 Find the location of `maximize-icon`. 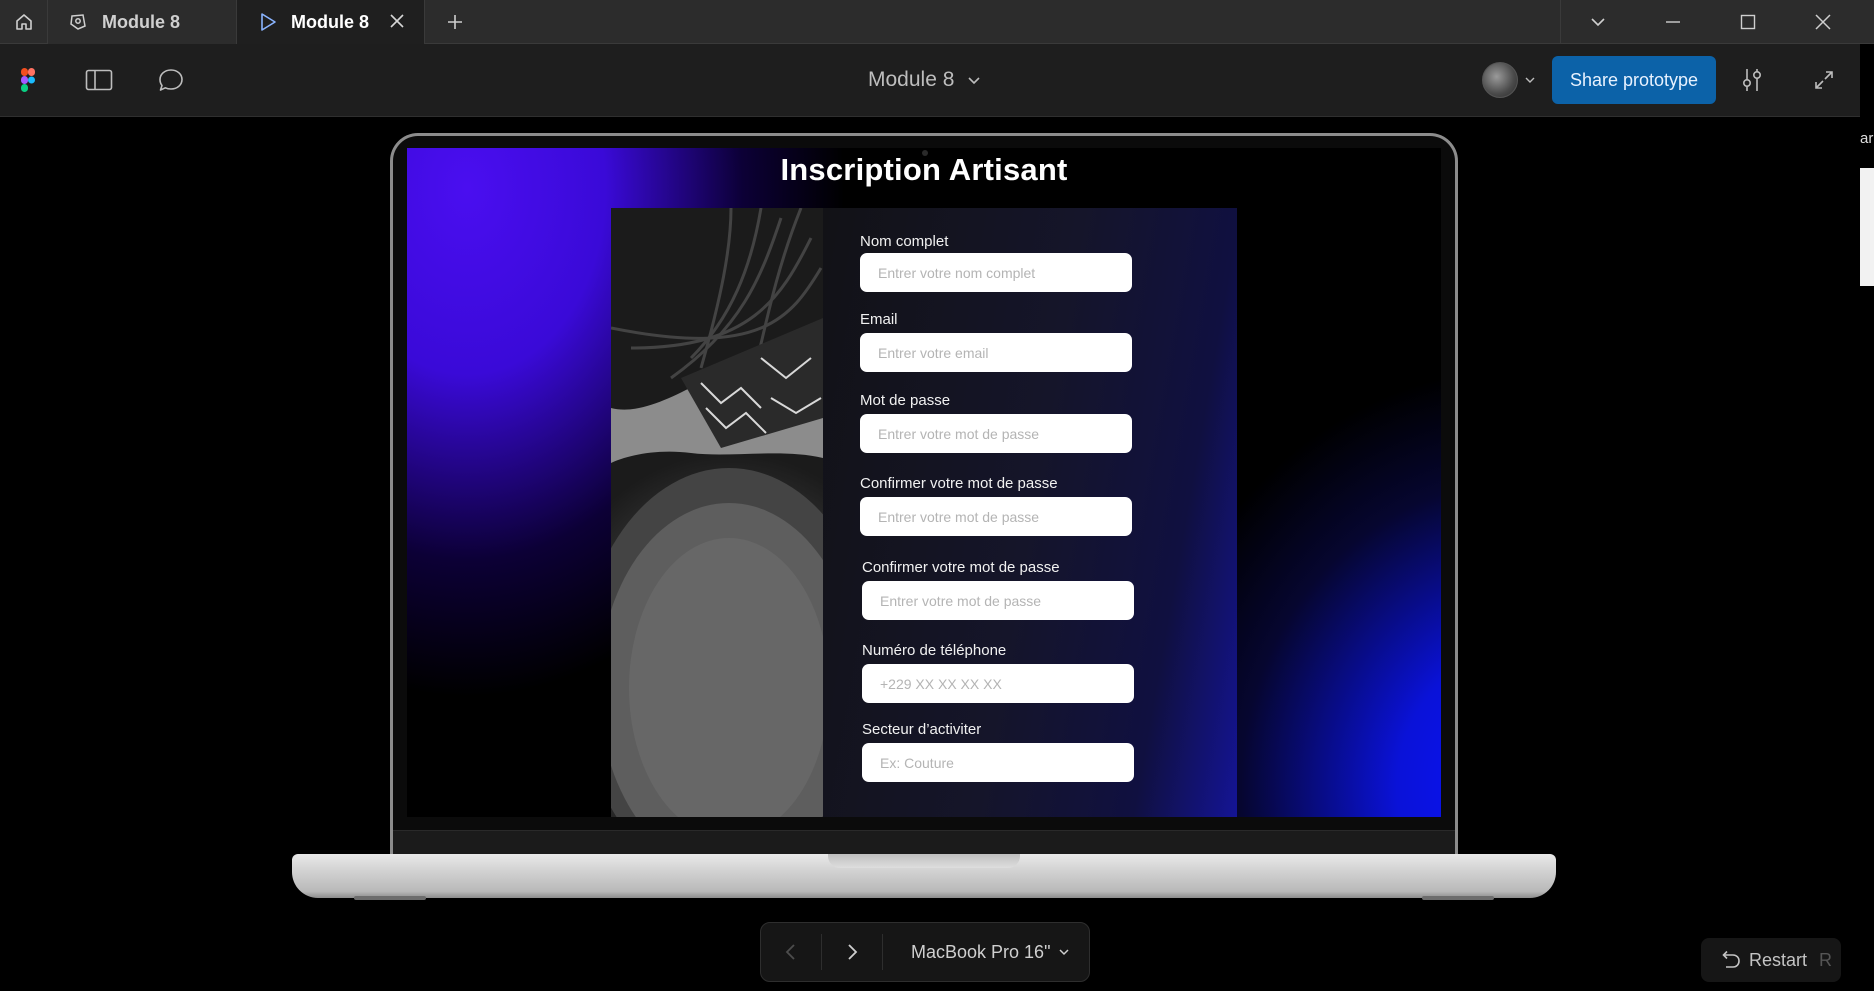

maximize-icon is located at coordinates (1747, 22).